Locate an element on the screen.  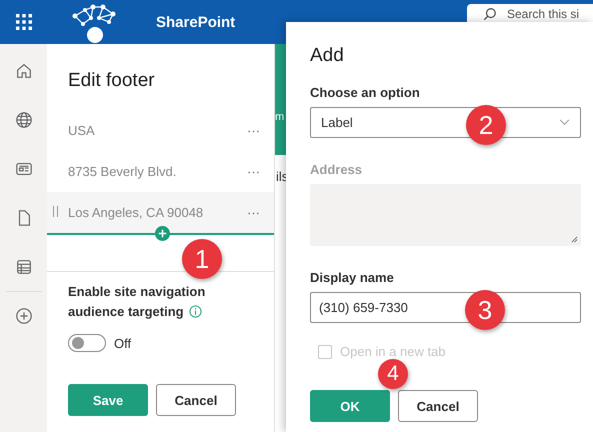
app-name: SharePoint is located at coordinates (196, 22).